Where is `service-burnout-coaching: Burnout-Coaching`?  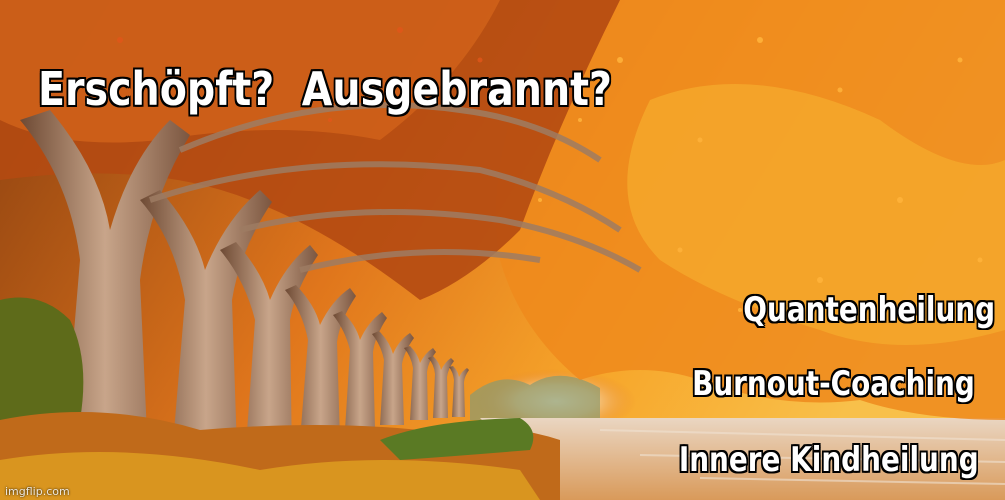
service-burnout-coaching: Burnout-Coaching is located at coordinates (833, 384).